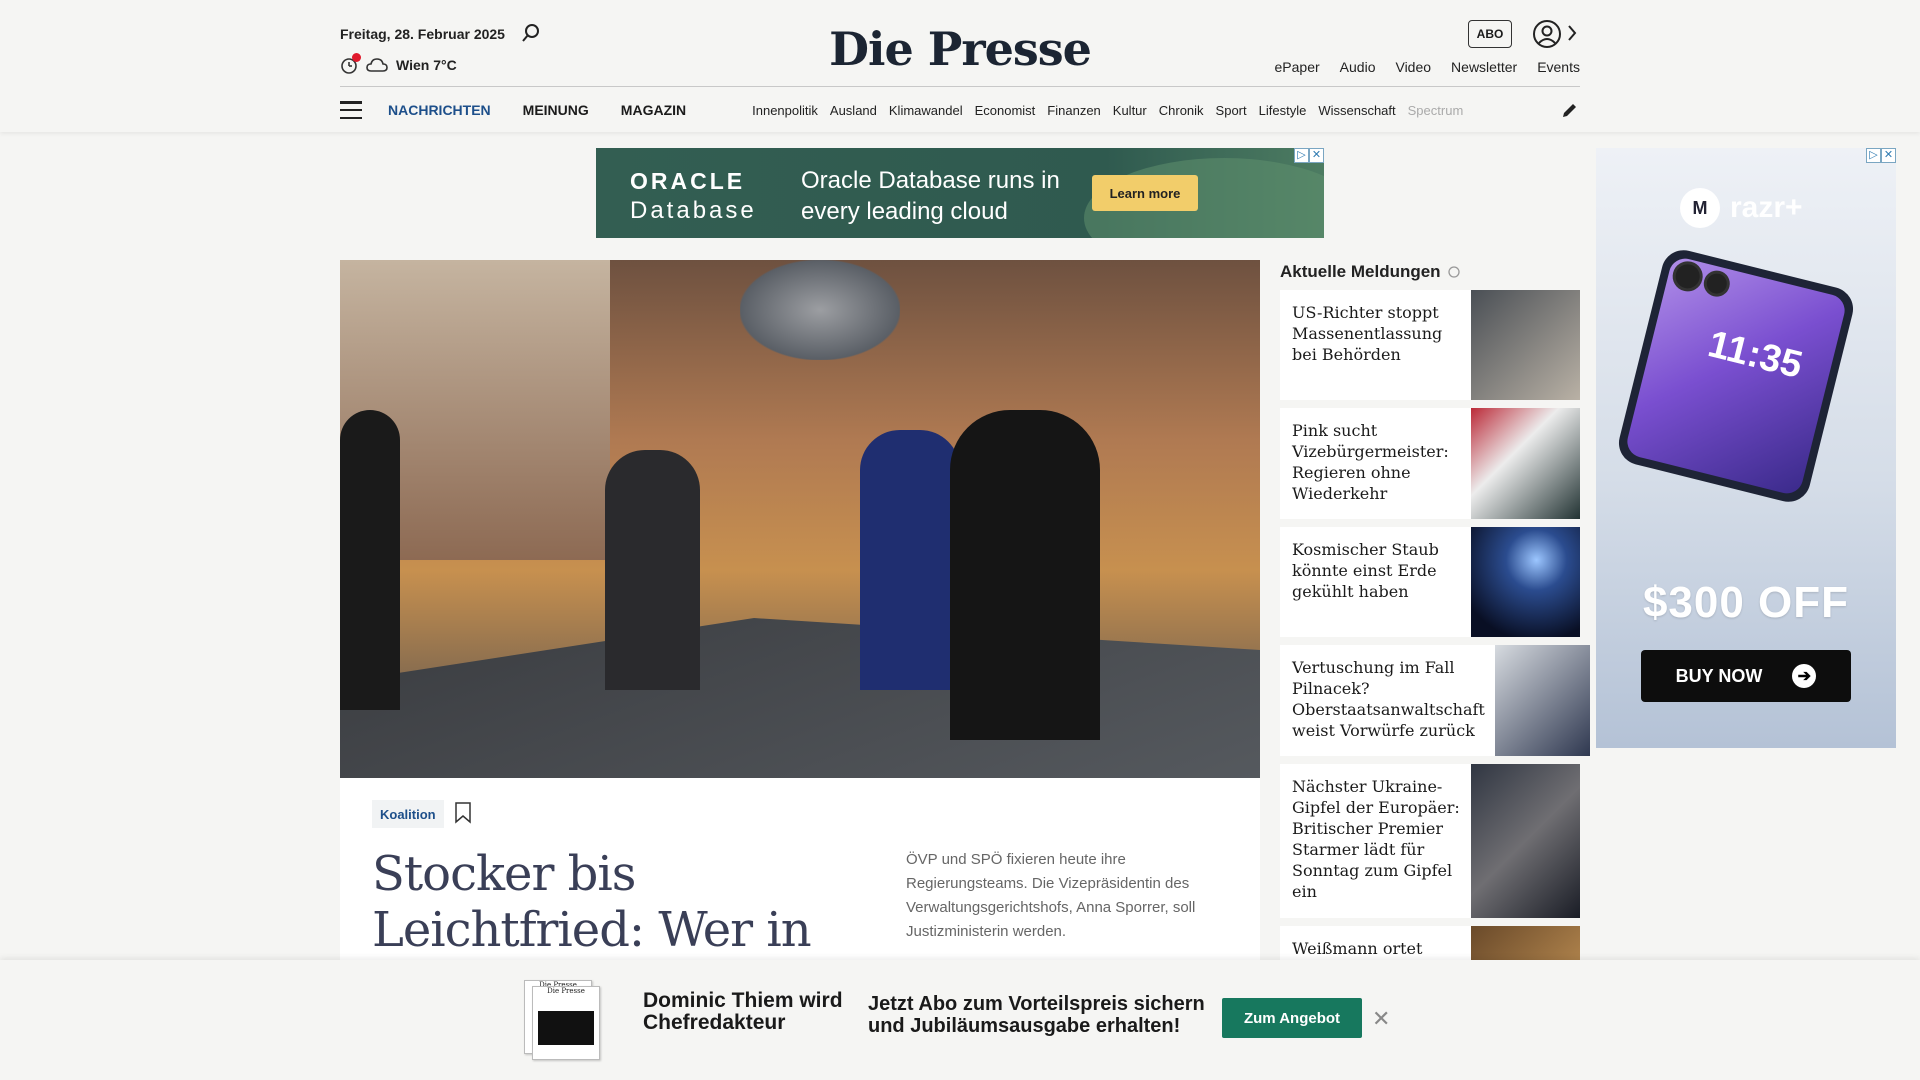 The image size is (1920, 1080). What do you see at coordinates (1292, 1018) in the screenshot?
I see `zum-angebot-button: Zum Angebot` at bounding box center [1292, 1018].